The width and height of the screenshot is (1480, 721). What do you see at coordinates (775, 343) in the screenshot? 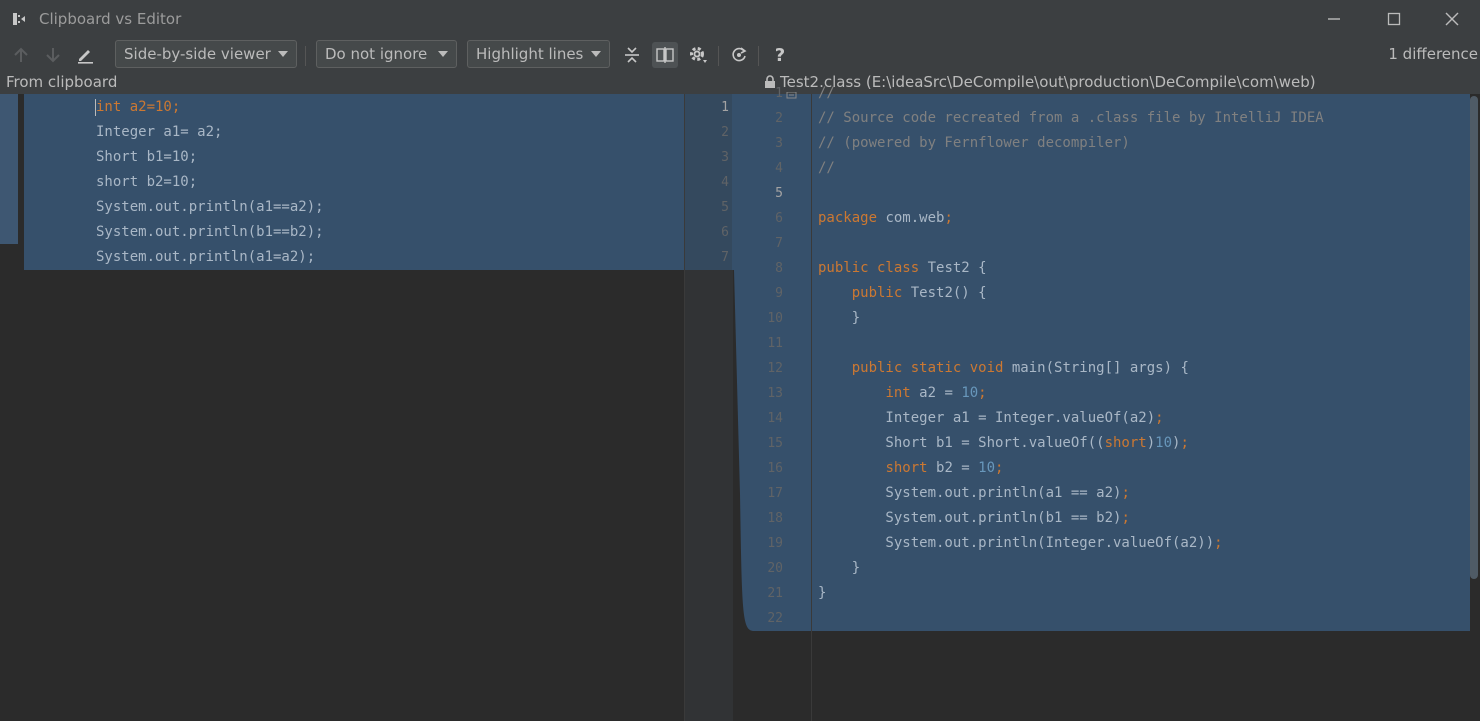
I see `line-number: 11` at bounding box center [775, 343].